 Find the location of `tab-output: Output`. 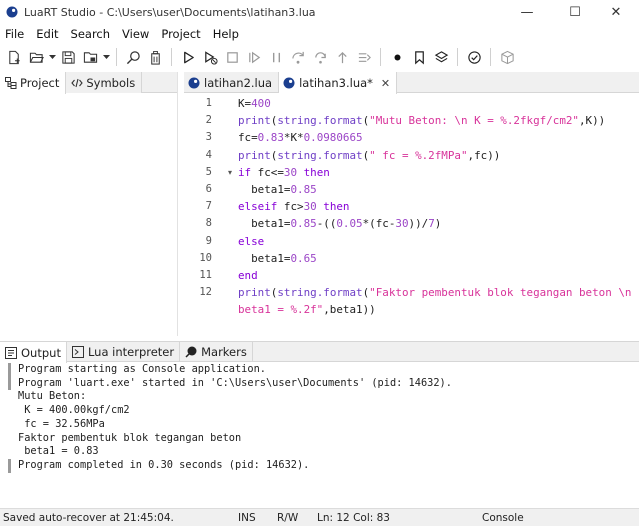

tab-output: Output is located at coordinates (33, 352).